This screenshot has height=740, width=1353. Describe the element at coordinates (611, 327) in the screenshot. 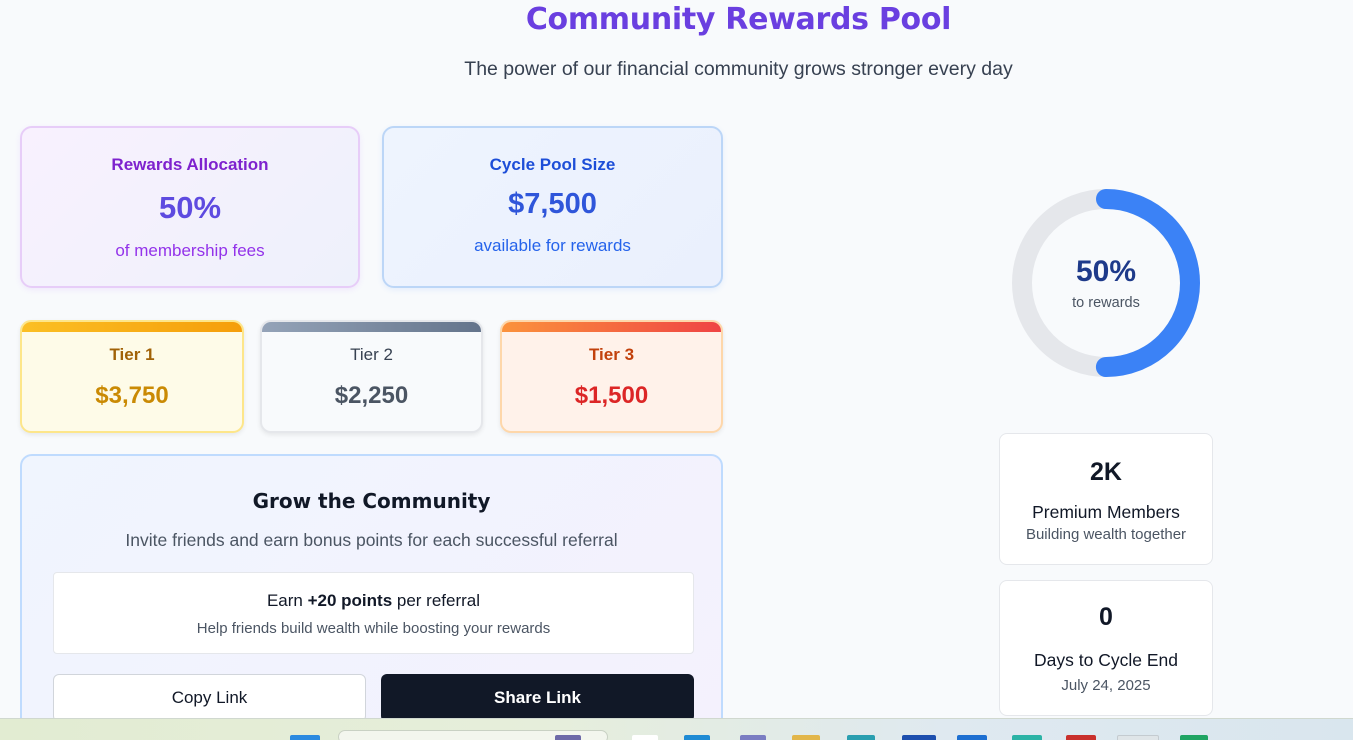

I see `tier-3-accent-bar` at that location.